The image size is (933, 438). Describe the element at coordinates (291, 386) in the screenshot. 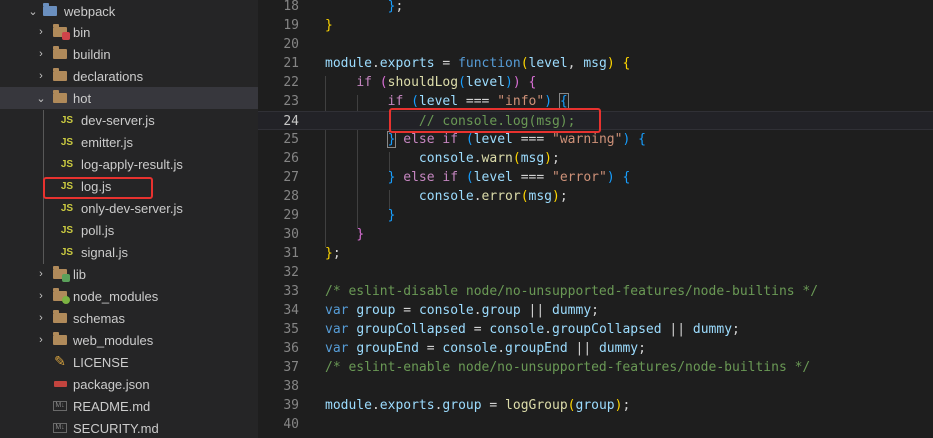

I see `line-number: 38` at that location.